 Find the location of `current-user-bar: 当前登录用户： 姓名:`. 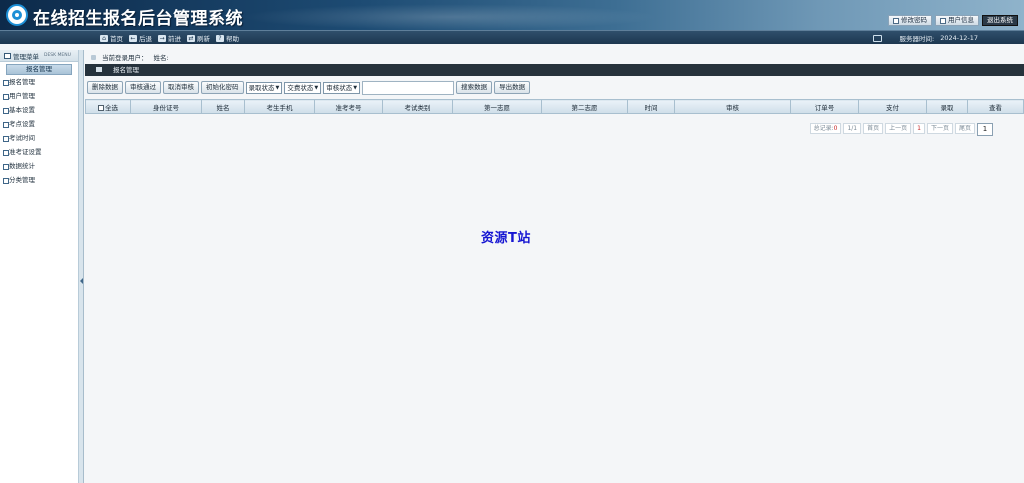

current-user-bar: 当前登录用户： 姓名: is located at coordinates (554, 57).